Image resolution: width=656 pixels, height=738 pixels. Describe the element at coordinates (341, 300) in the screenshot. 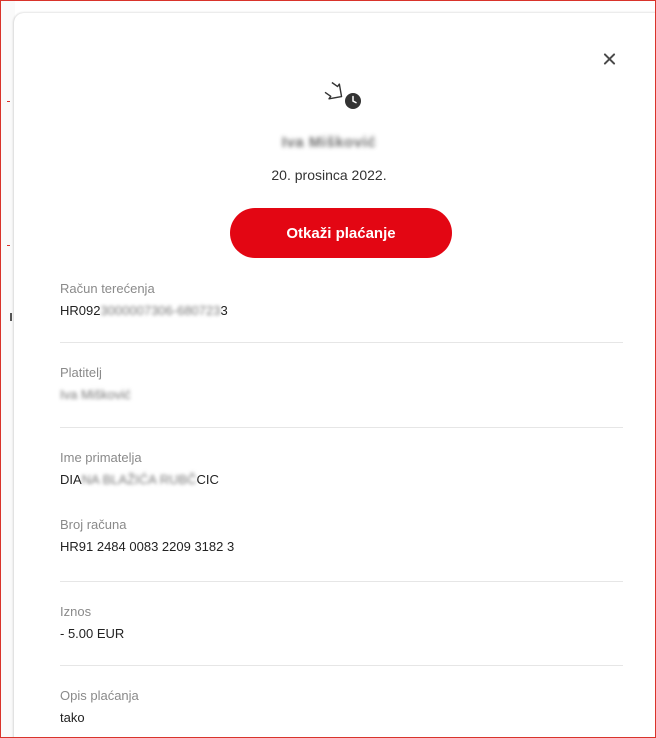

I see `debit-account-field: Račun terećenja HR0923000007306-6807233` at that location.